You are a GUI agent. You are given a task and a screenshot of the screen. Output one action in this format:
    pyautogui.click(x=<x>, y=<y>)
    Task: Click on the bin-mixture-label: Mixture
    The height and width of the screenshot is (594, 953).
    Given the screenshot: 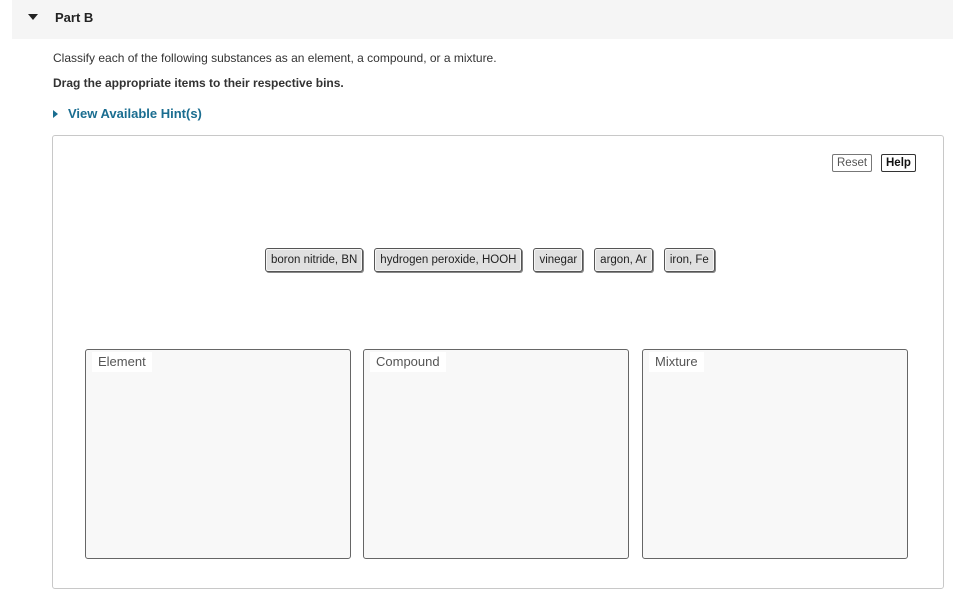 What is the action you would take?
    pyautogui.click(x=676, y=362)
    